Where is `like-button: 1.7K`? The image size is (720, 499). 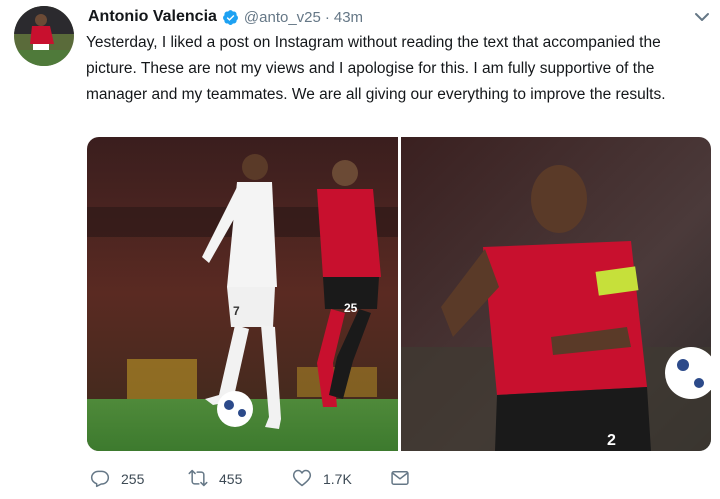 like-button: 1.7K is located at coordinates (341, 479).